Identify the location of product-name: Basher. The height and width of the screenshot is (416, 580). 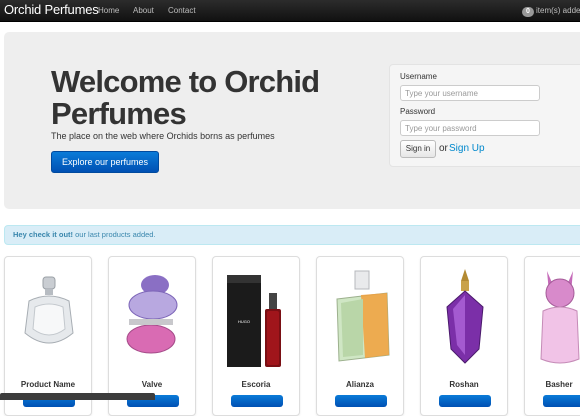
(559, 384).